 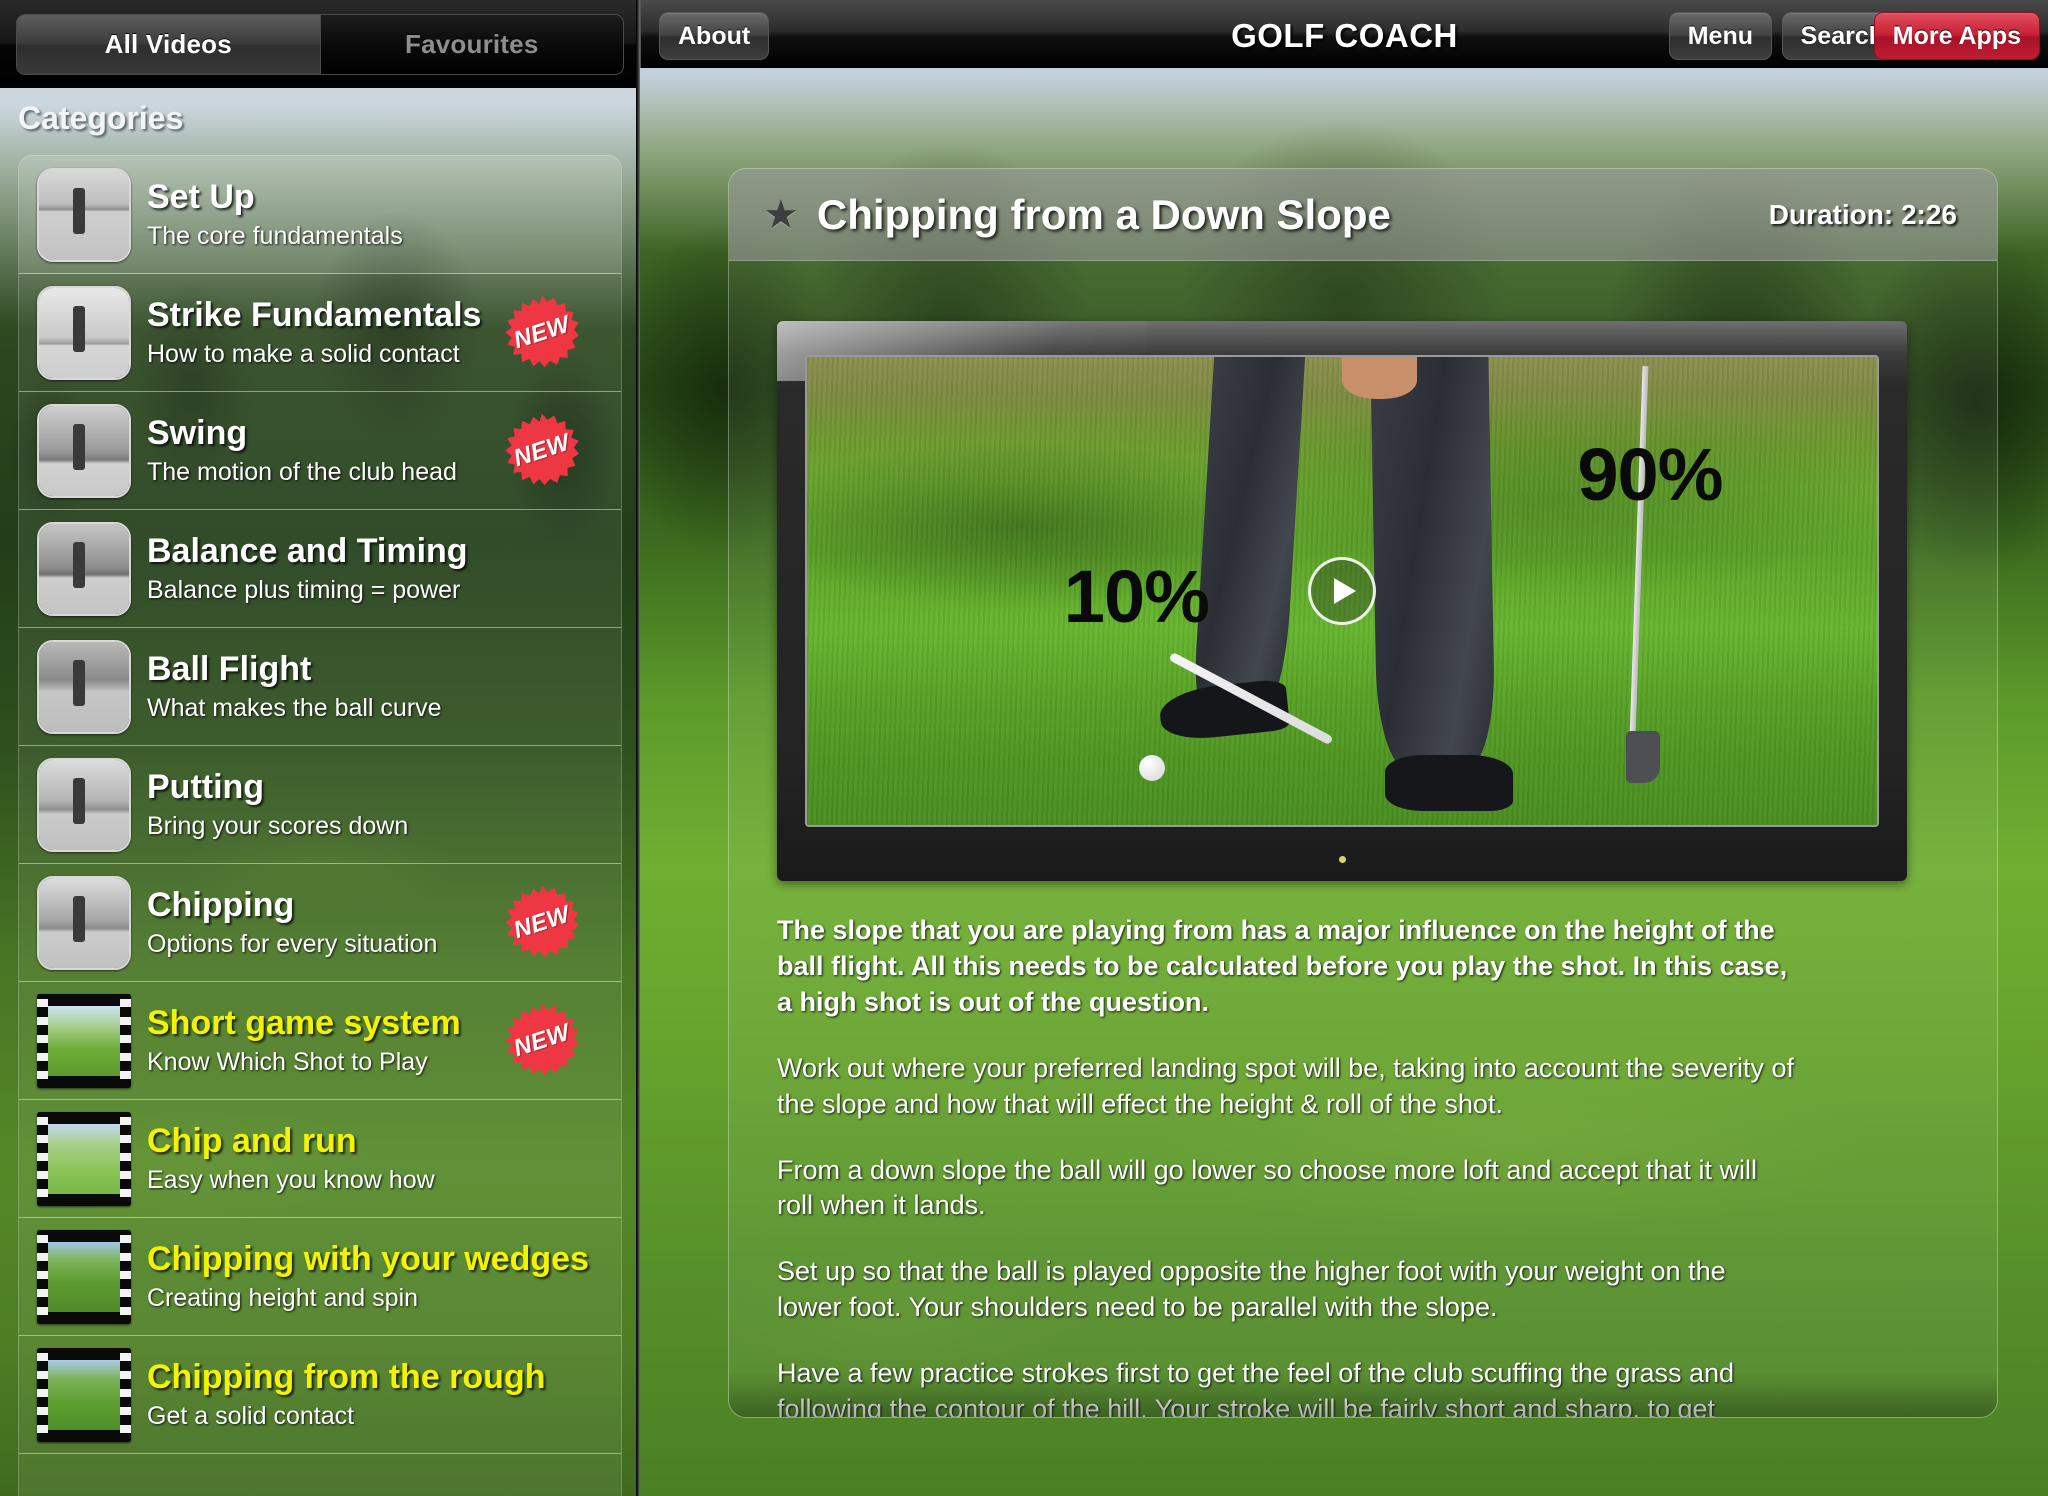 I want to click on sidebar-item-chipping: Chipping Options for every situation NEW, so click(x=320, y=923).